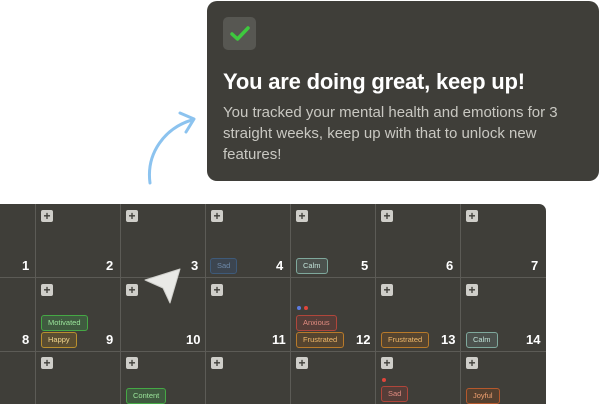 The width and height of the screenshot is (599, 404). Describe the element at coordinates (483, 396) in the screenshot. I see `mood-tag-joyful: Joyful` at that location.